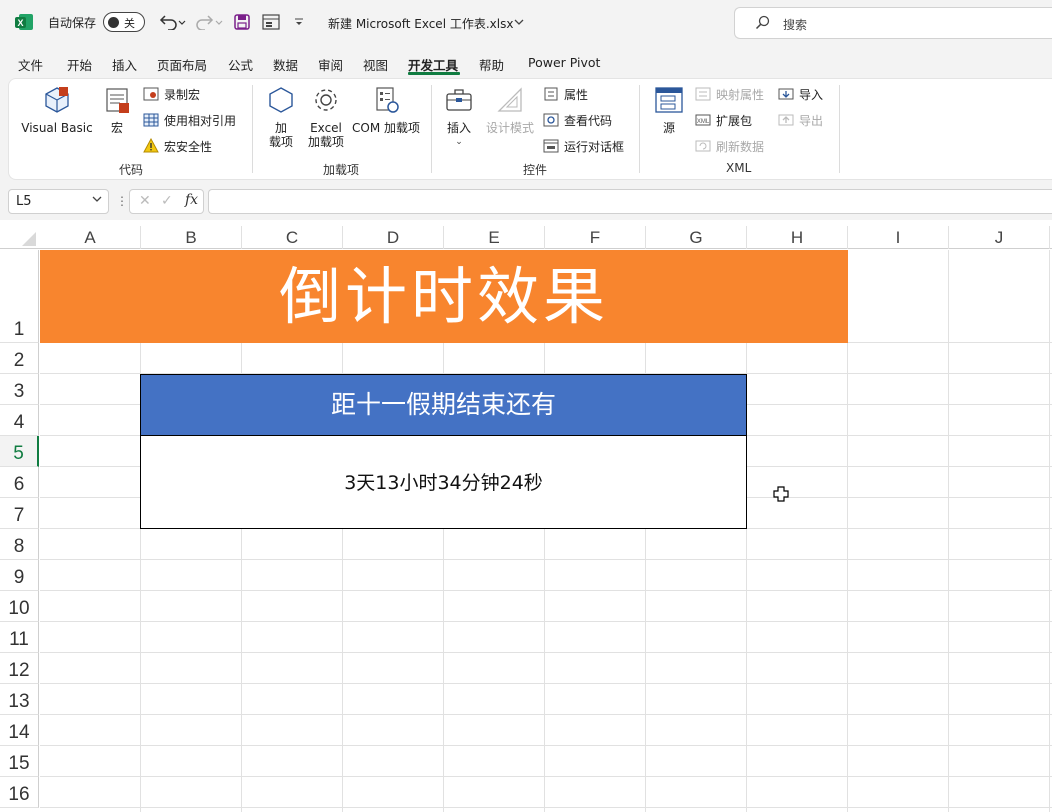  I want to click on row-header-15: 15, so click(19, 761).